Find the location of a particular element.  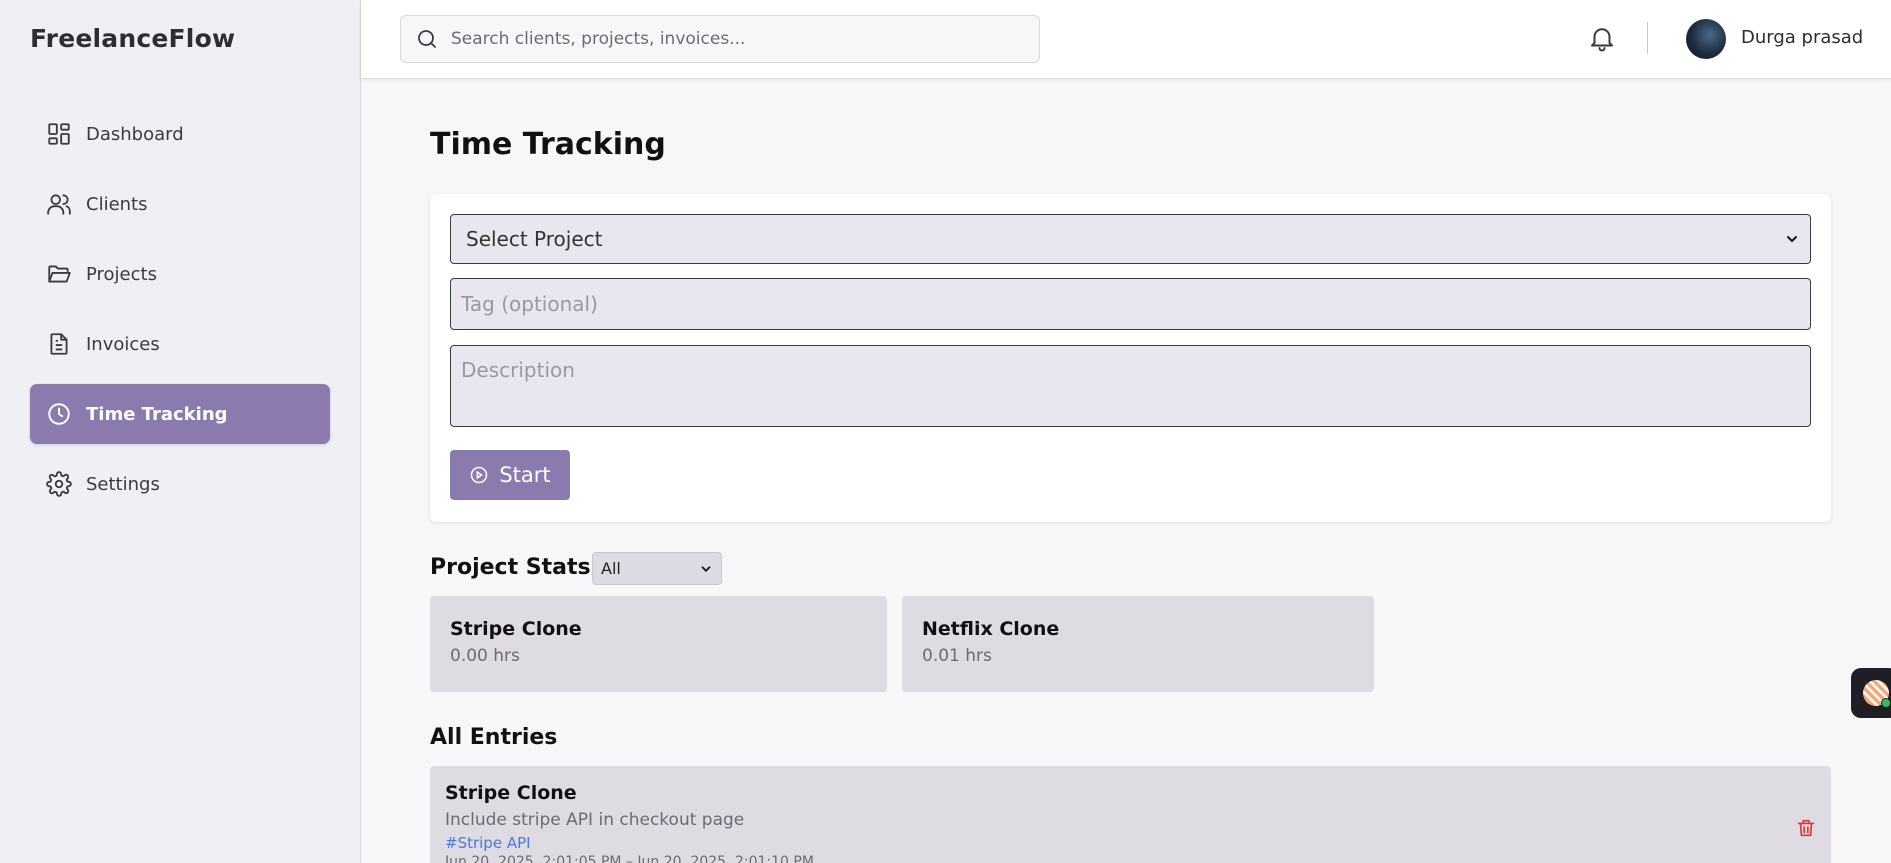

start-button: Start is located at coordinates (510, 475).